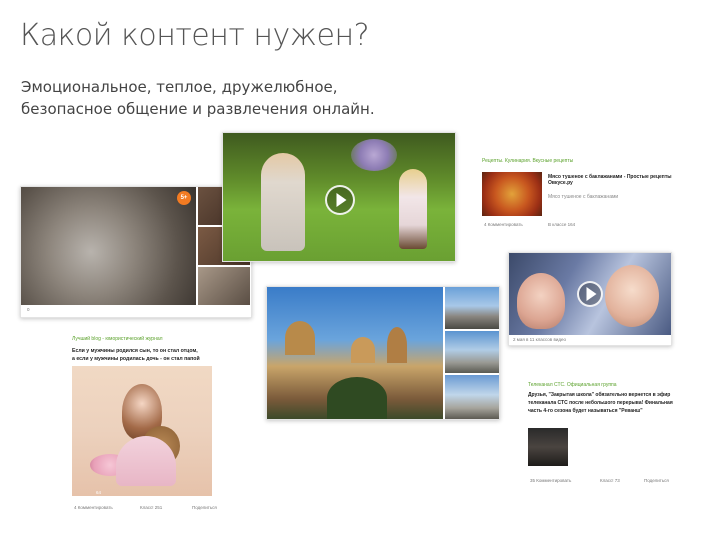  I want to click on ctc-class: Класс! 73, so click(610, 480).